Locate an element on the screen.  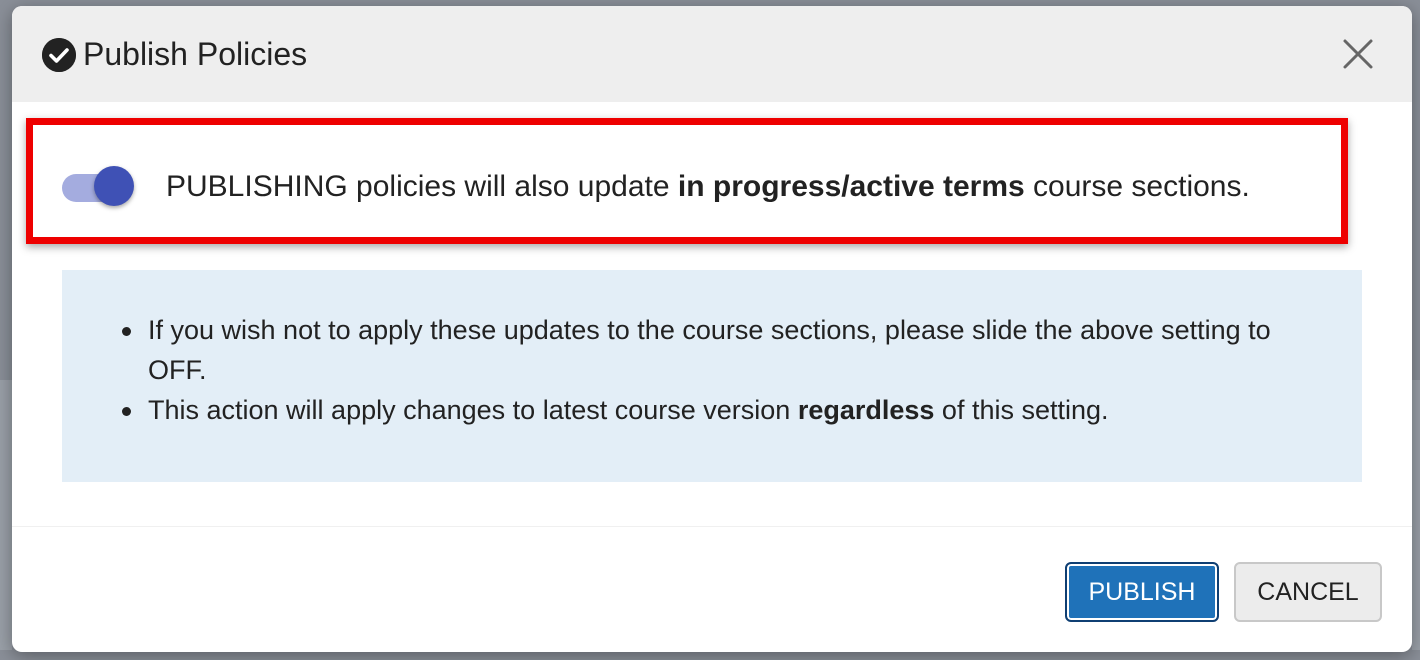
check-circle-icon is located at coordinates (59, 55).